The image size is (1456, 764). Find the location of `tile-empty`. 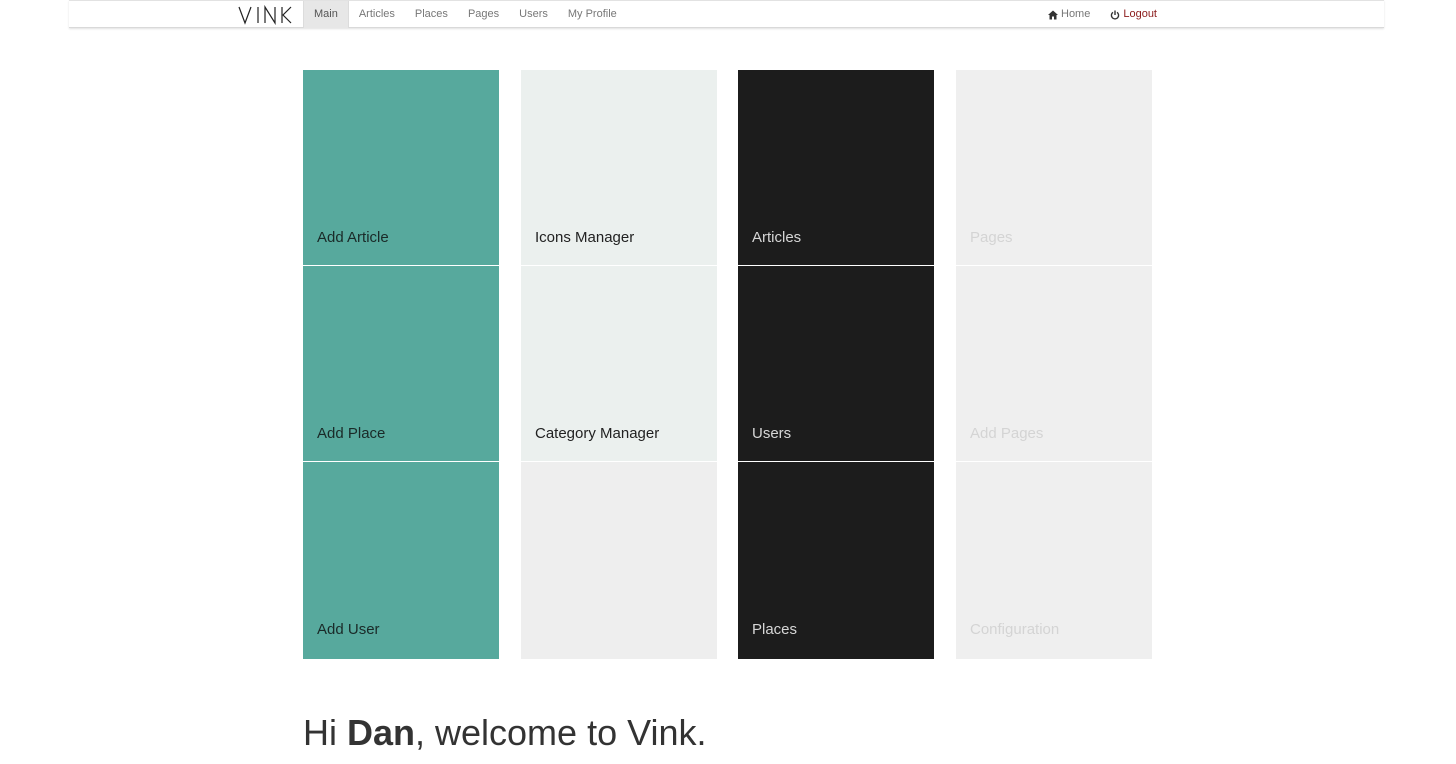

tile-empty is located at coordinates (619, 560).